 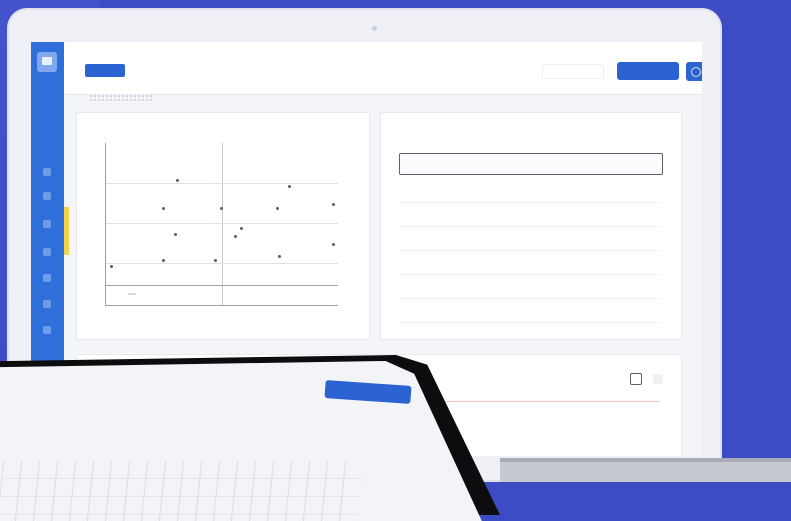 I want to click on scatter-plot, so click(x=221, y=224).